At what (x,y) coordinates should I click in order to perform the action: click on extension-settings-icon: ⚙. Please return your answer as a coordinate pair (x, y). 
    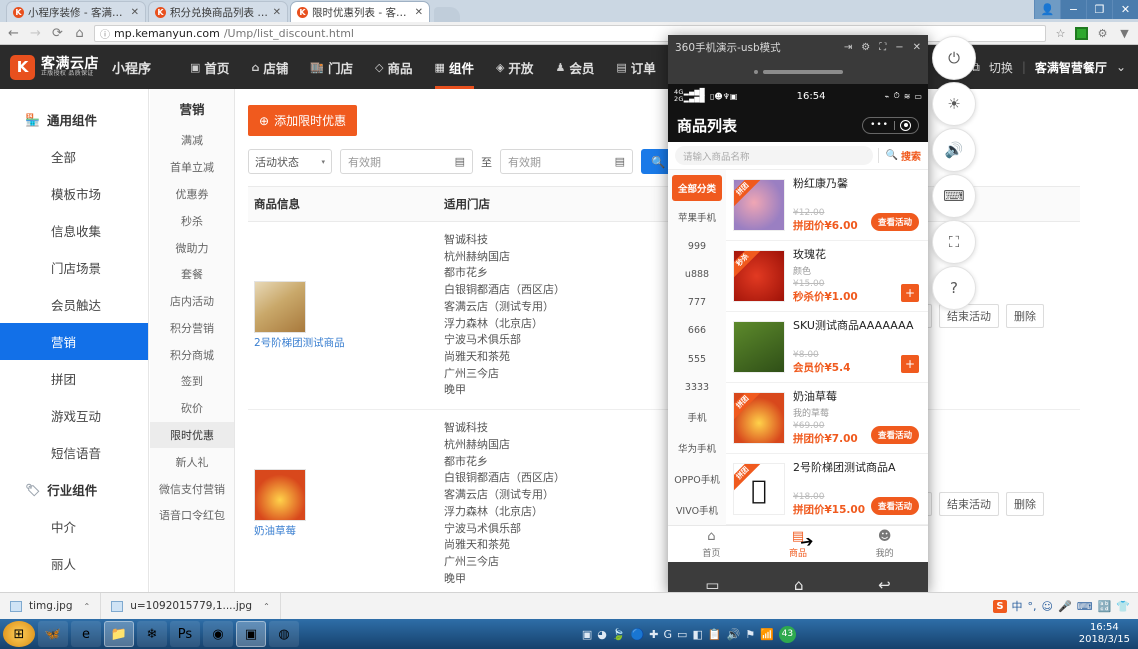
    Looking at the image, I should click on (1102, 33).